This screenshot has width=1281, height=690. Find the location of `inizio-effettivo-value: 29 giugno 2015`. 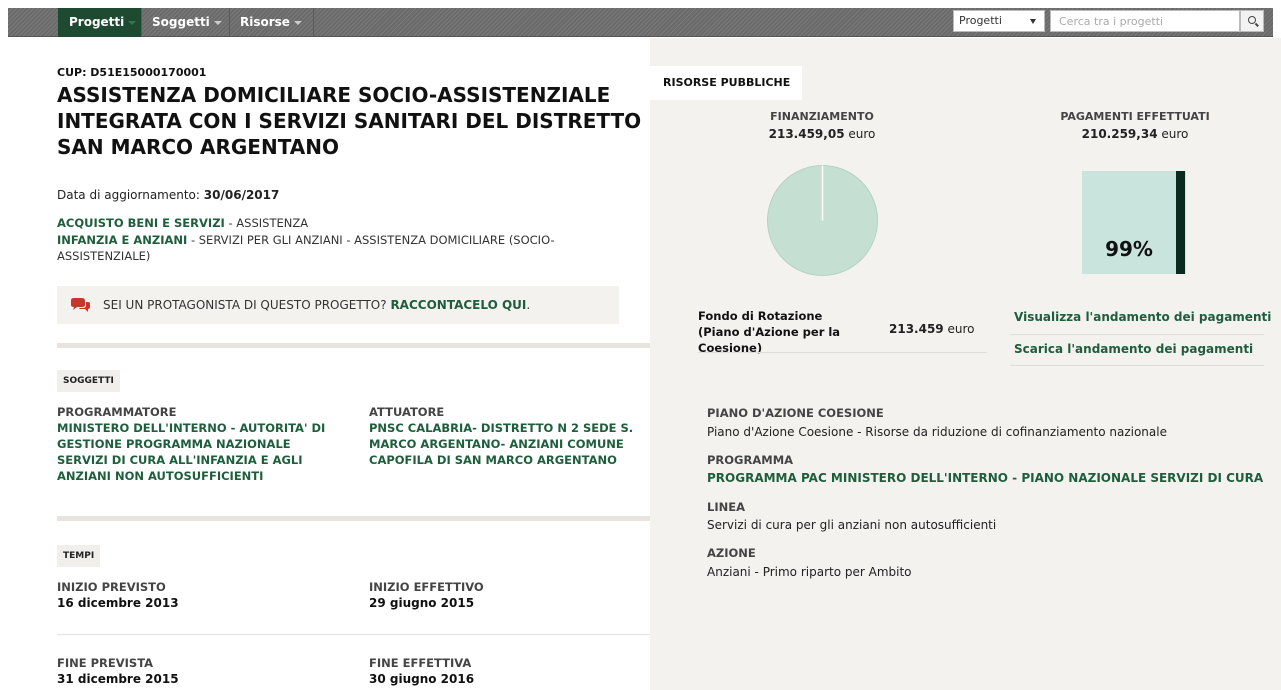

inizio-effettivo-value: 29 giugno 2015 is located at coordinates (422, 603).